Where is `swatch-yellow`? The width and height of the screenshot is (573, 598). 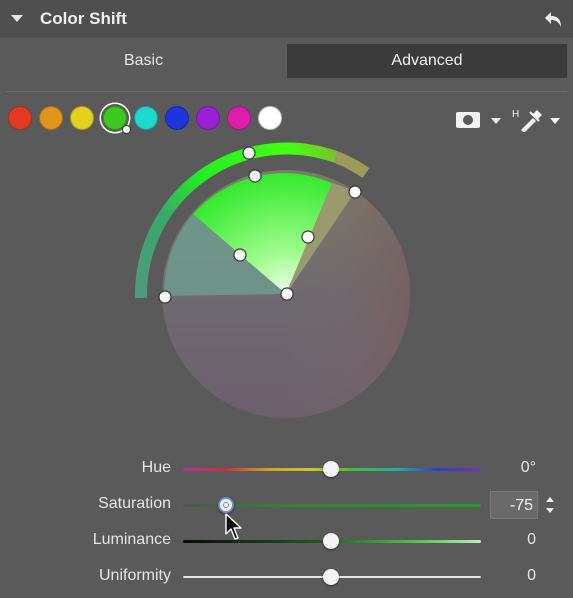 swatch-yellow is located at coordinates (82, 118).